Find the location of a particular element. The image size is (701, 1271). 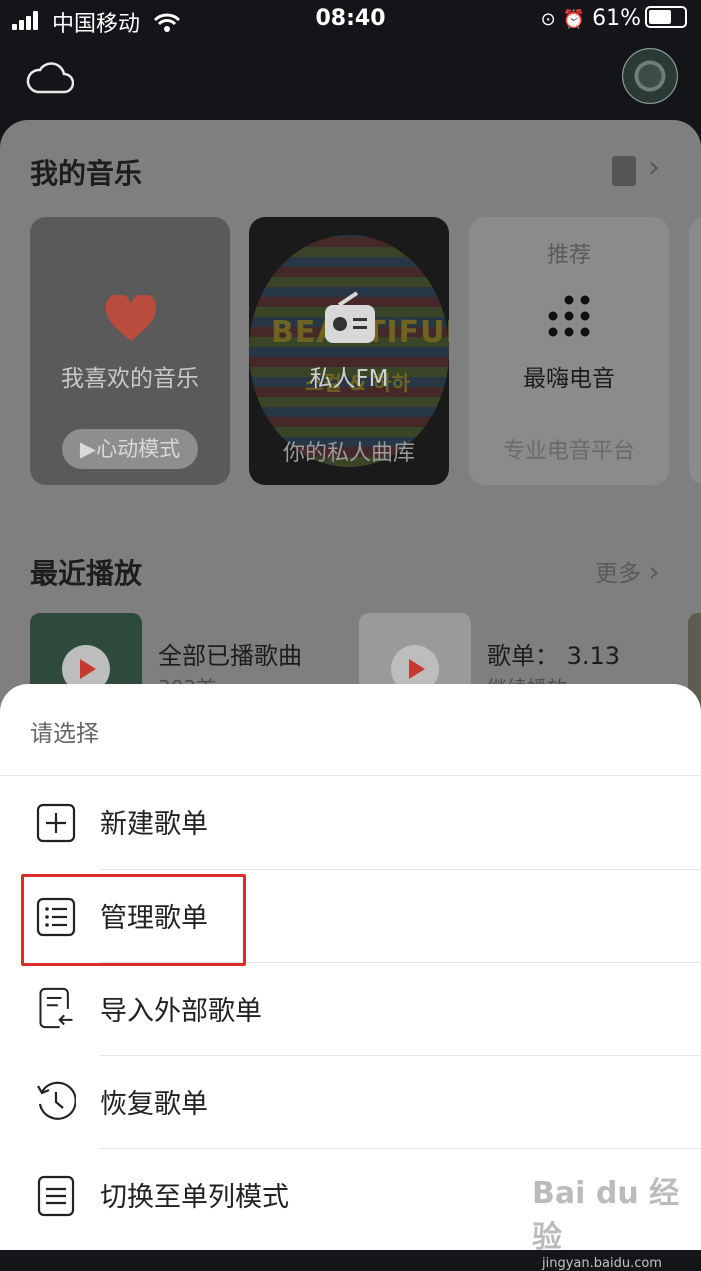

sheet-header: 请选择 is located at coordinates (64, 734).